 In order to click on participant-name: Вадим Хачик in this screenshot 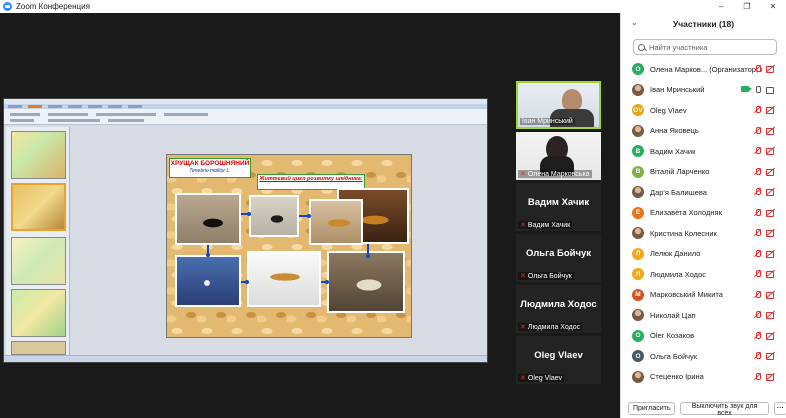, I will do `click(673, 151)`.